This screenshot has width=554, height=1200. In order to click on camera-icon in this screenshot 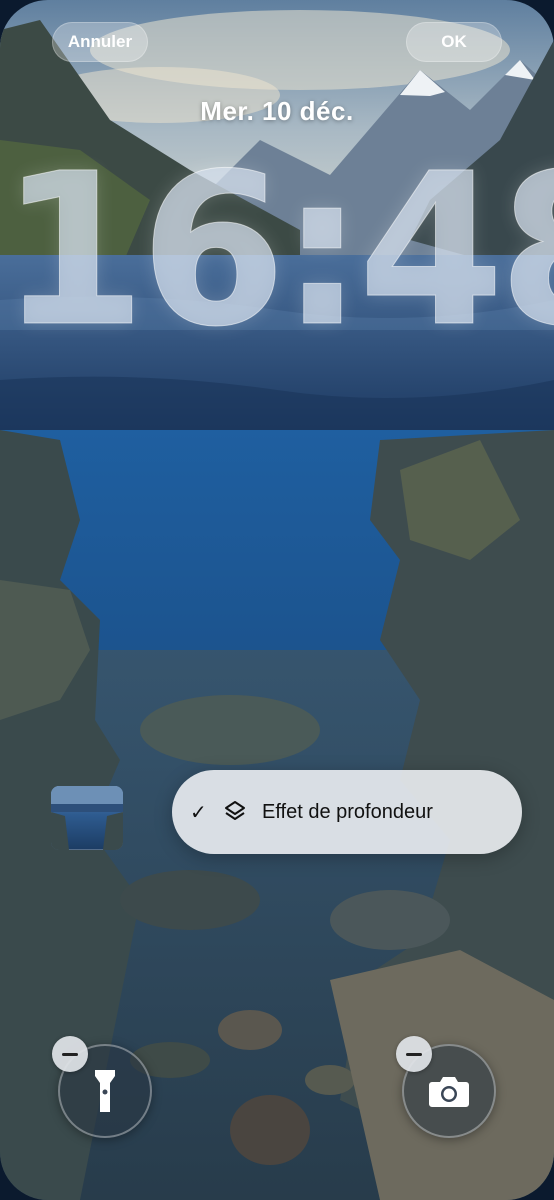, I will do `click(449, 1092)`.